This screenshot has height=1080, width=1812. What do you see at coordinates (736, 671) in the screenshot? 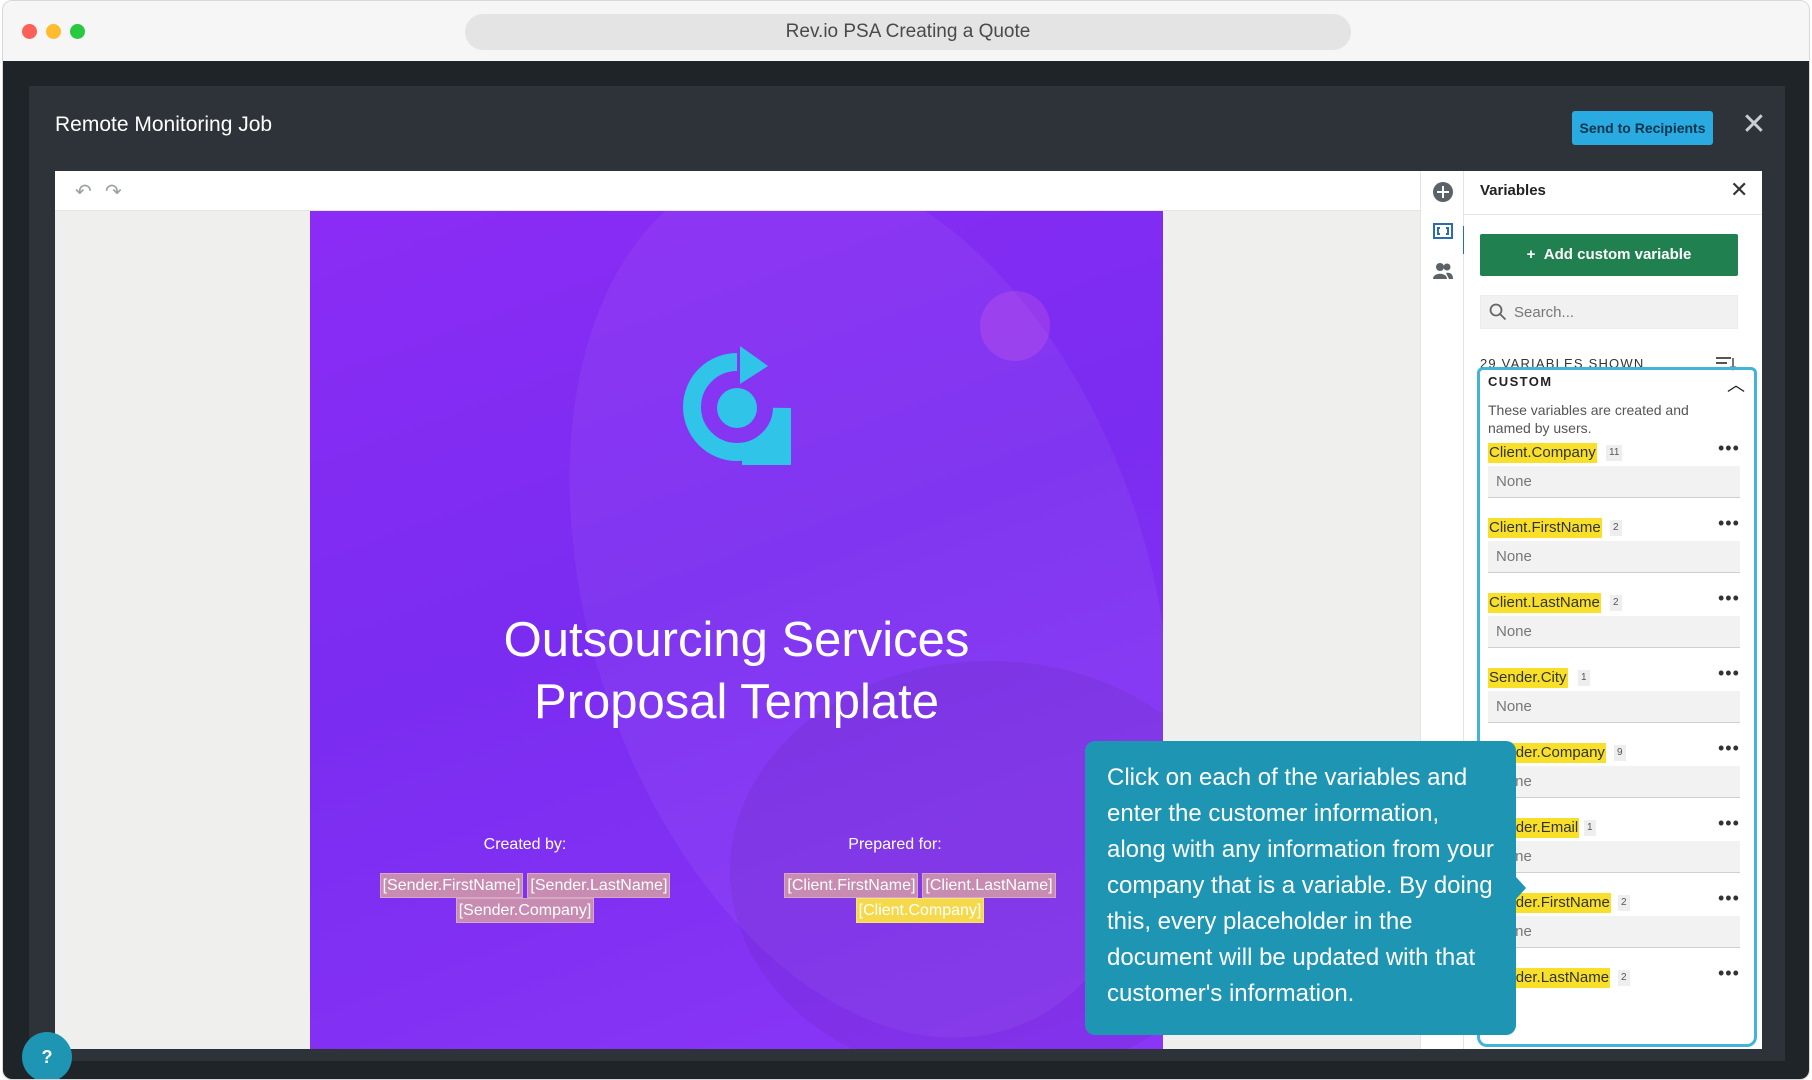
I see `document-title: Outsourcing Services Proposal Template` at bounding box center [736, 671].